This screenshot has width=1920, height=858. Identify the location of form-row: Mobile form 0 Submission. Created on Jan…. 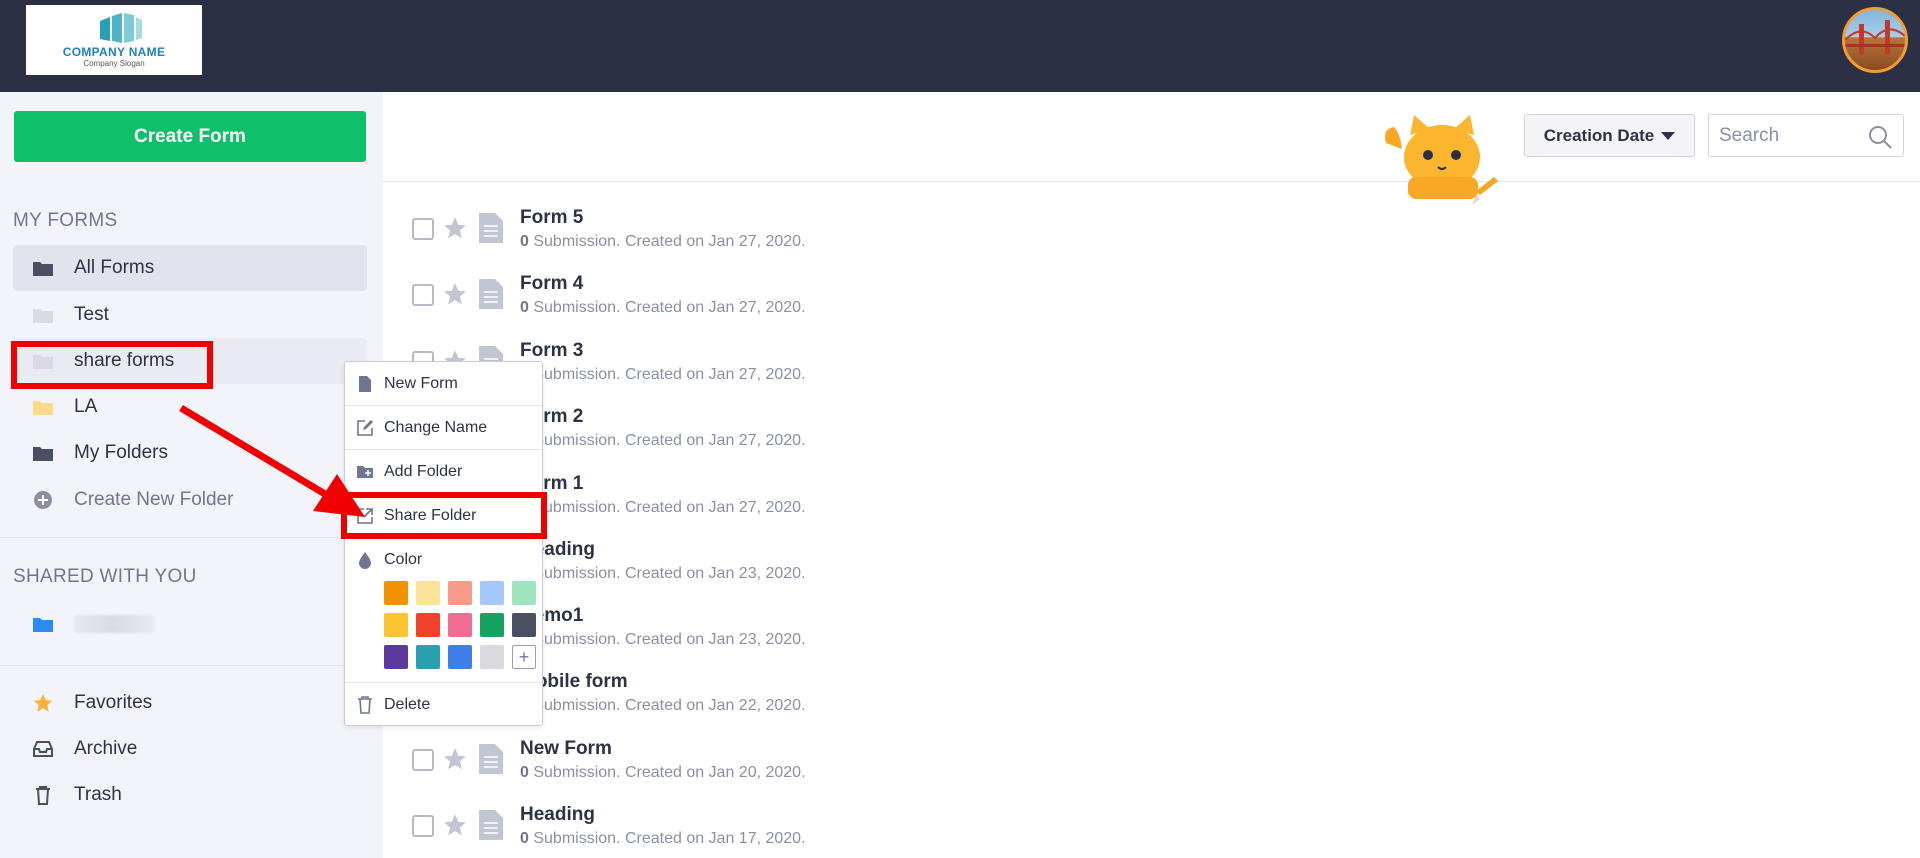
(860, 704).